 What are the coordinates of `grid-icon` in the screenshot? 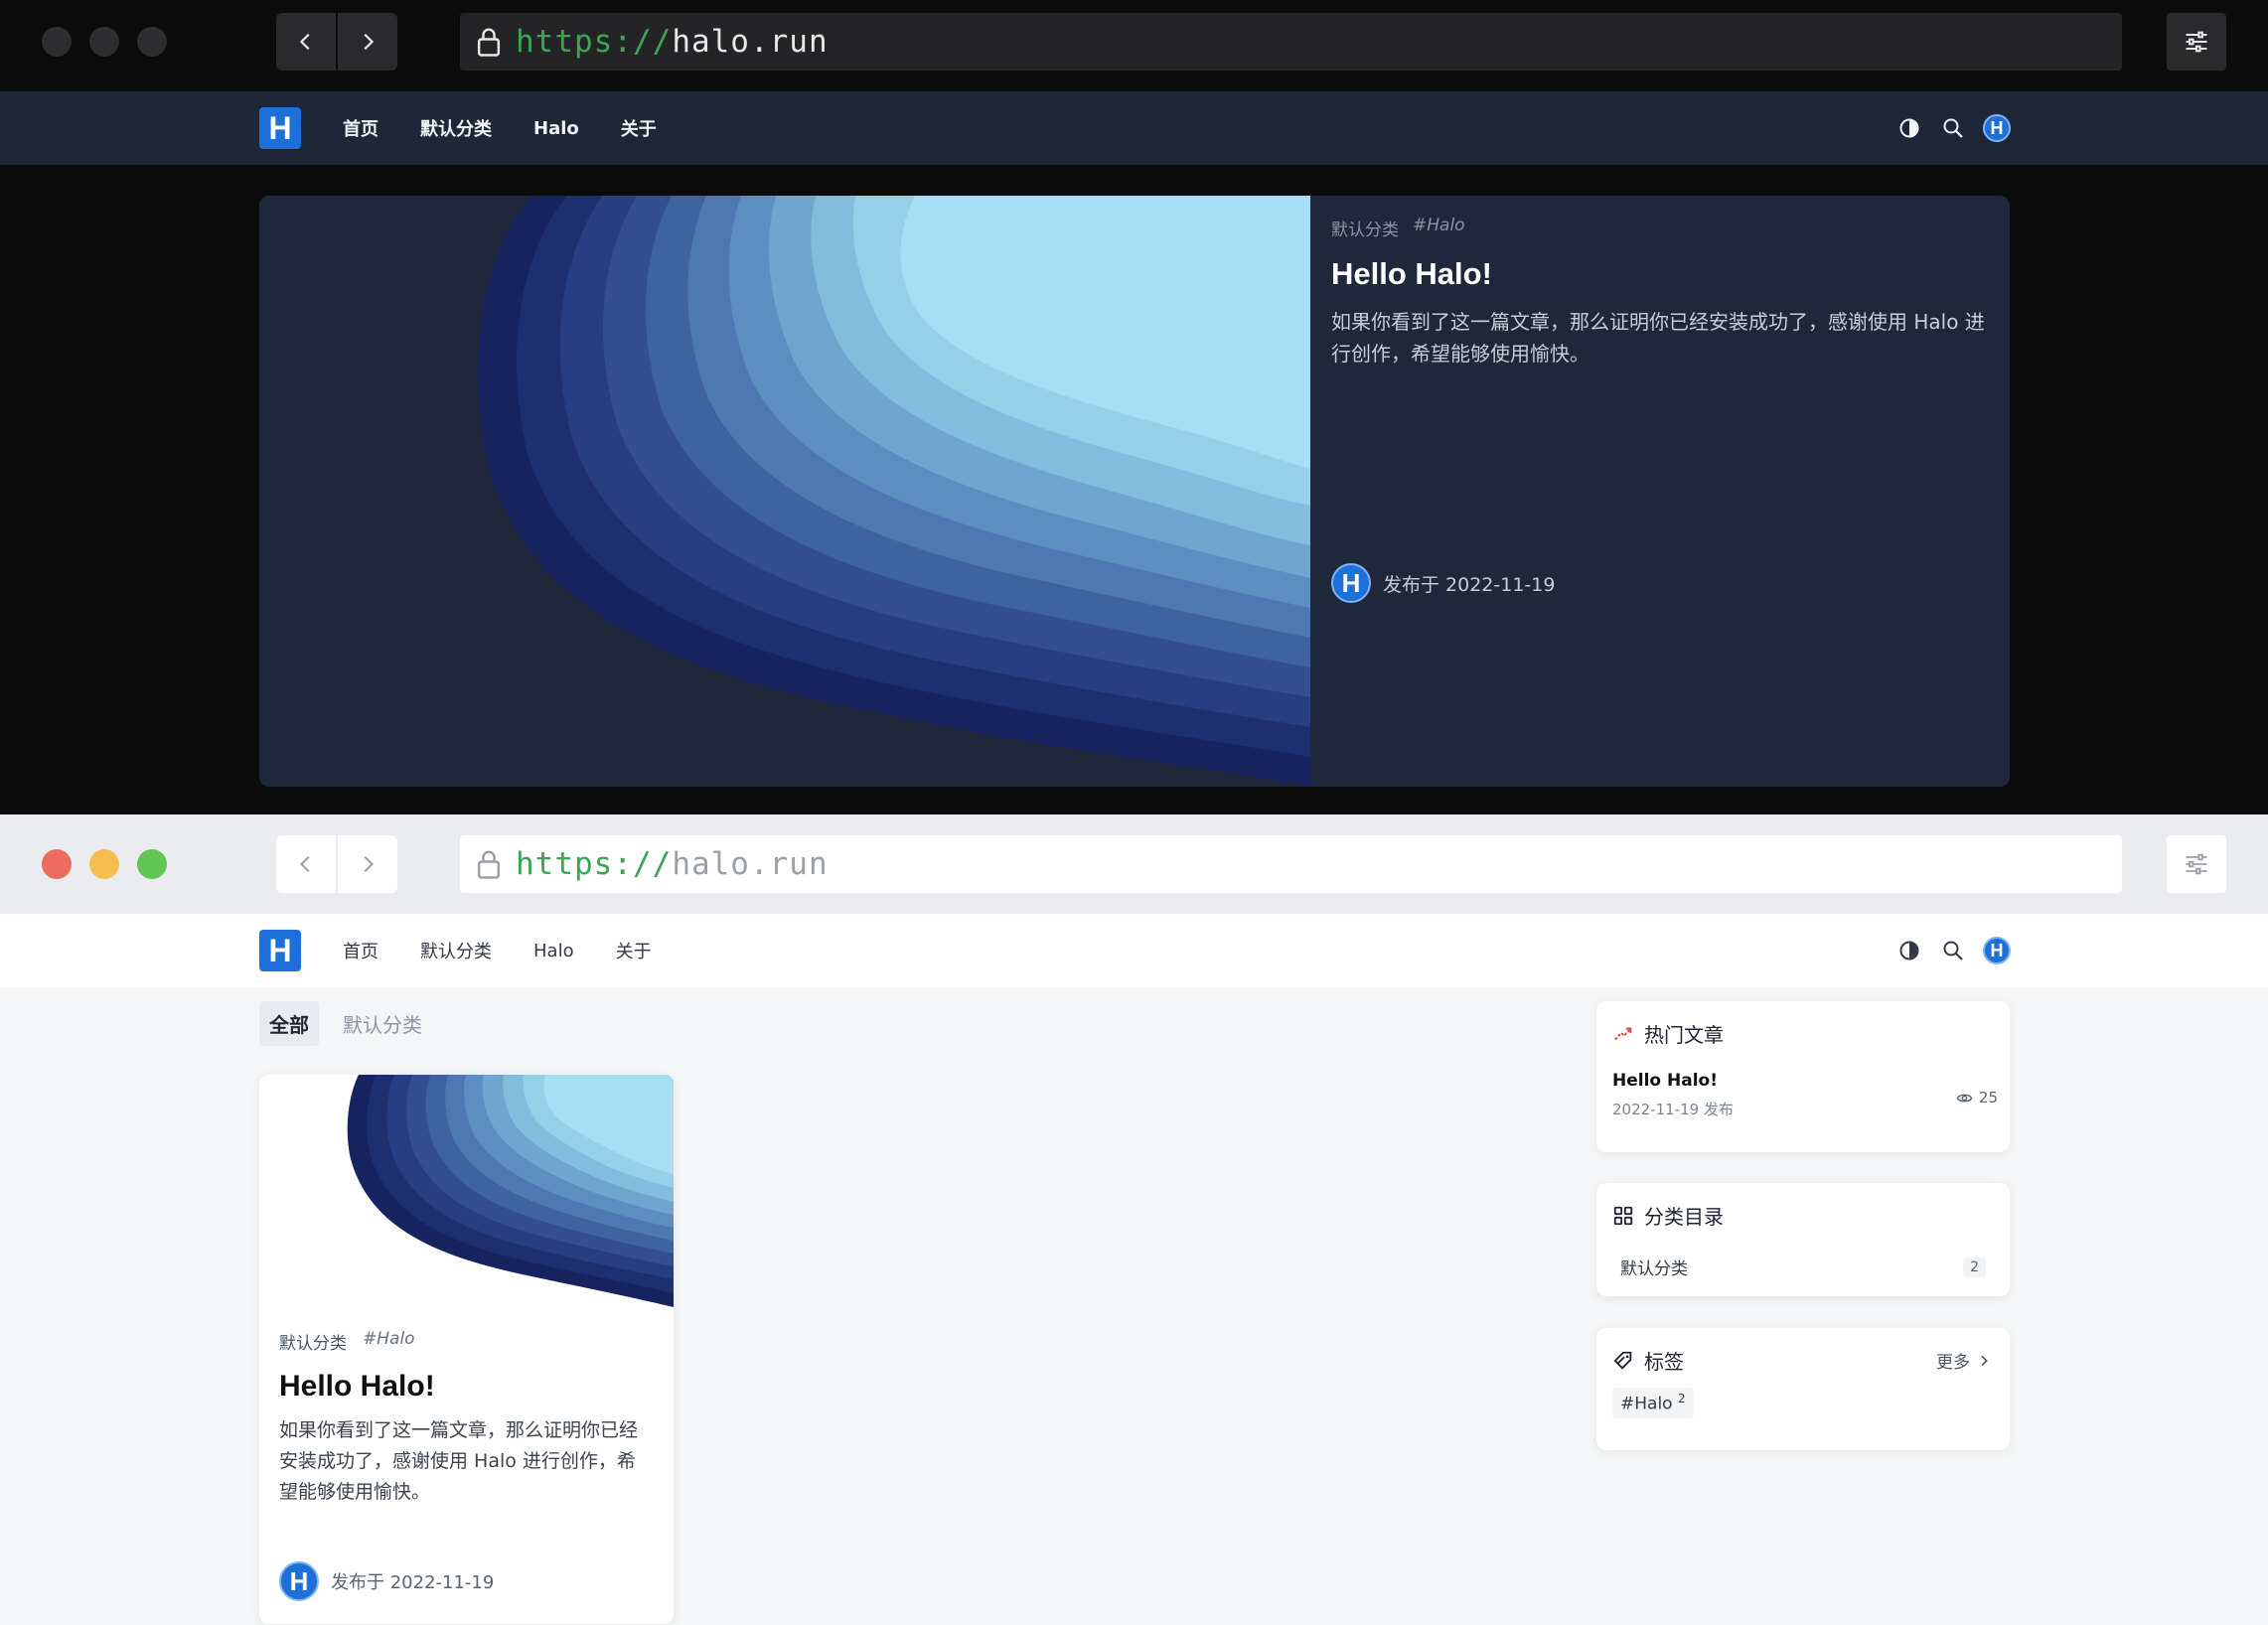 It's located at (1623, 1215).